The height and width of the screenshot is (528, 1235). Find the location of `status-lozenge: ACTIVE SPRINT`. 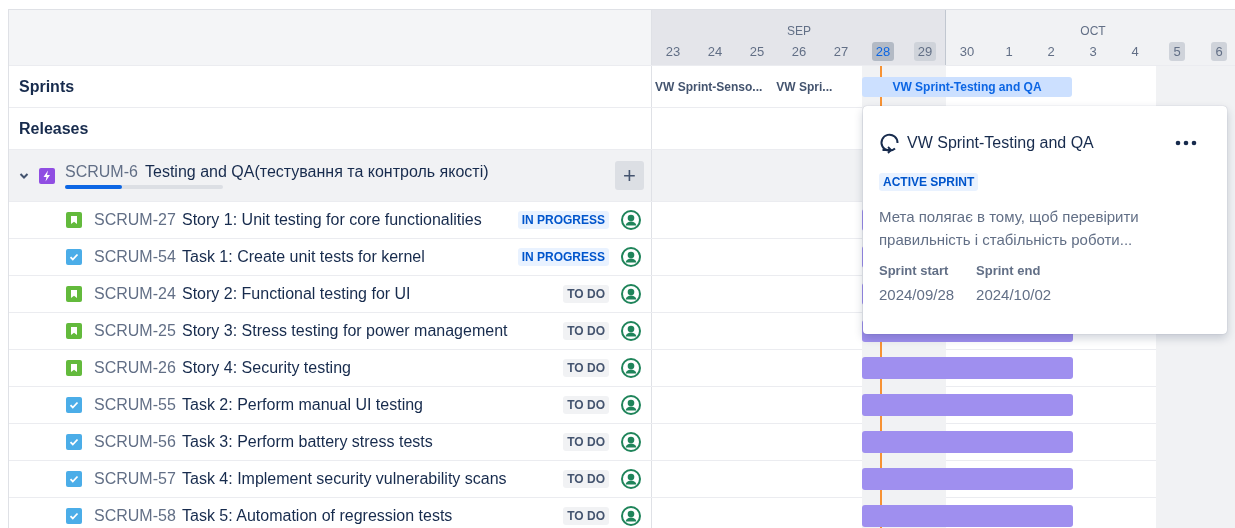

status-lozenge: ACTIVE SPRINT is located at coordinates (929, 182).